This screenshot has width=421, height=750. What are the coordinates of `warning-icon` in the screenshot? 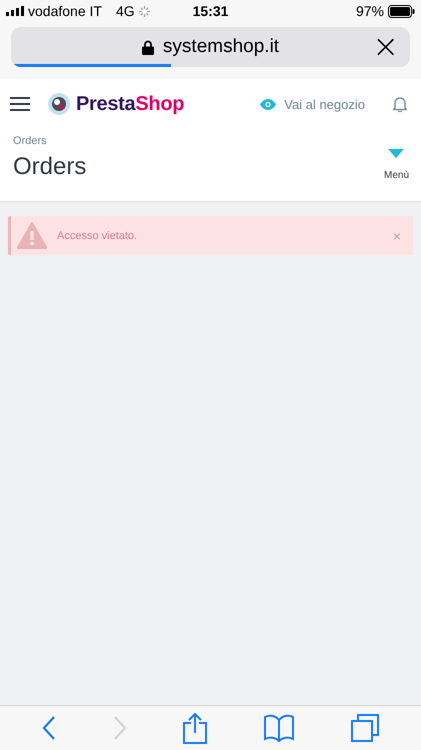 It's located at (32, 235).